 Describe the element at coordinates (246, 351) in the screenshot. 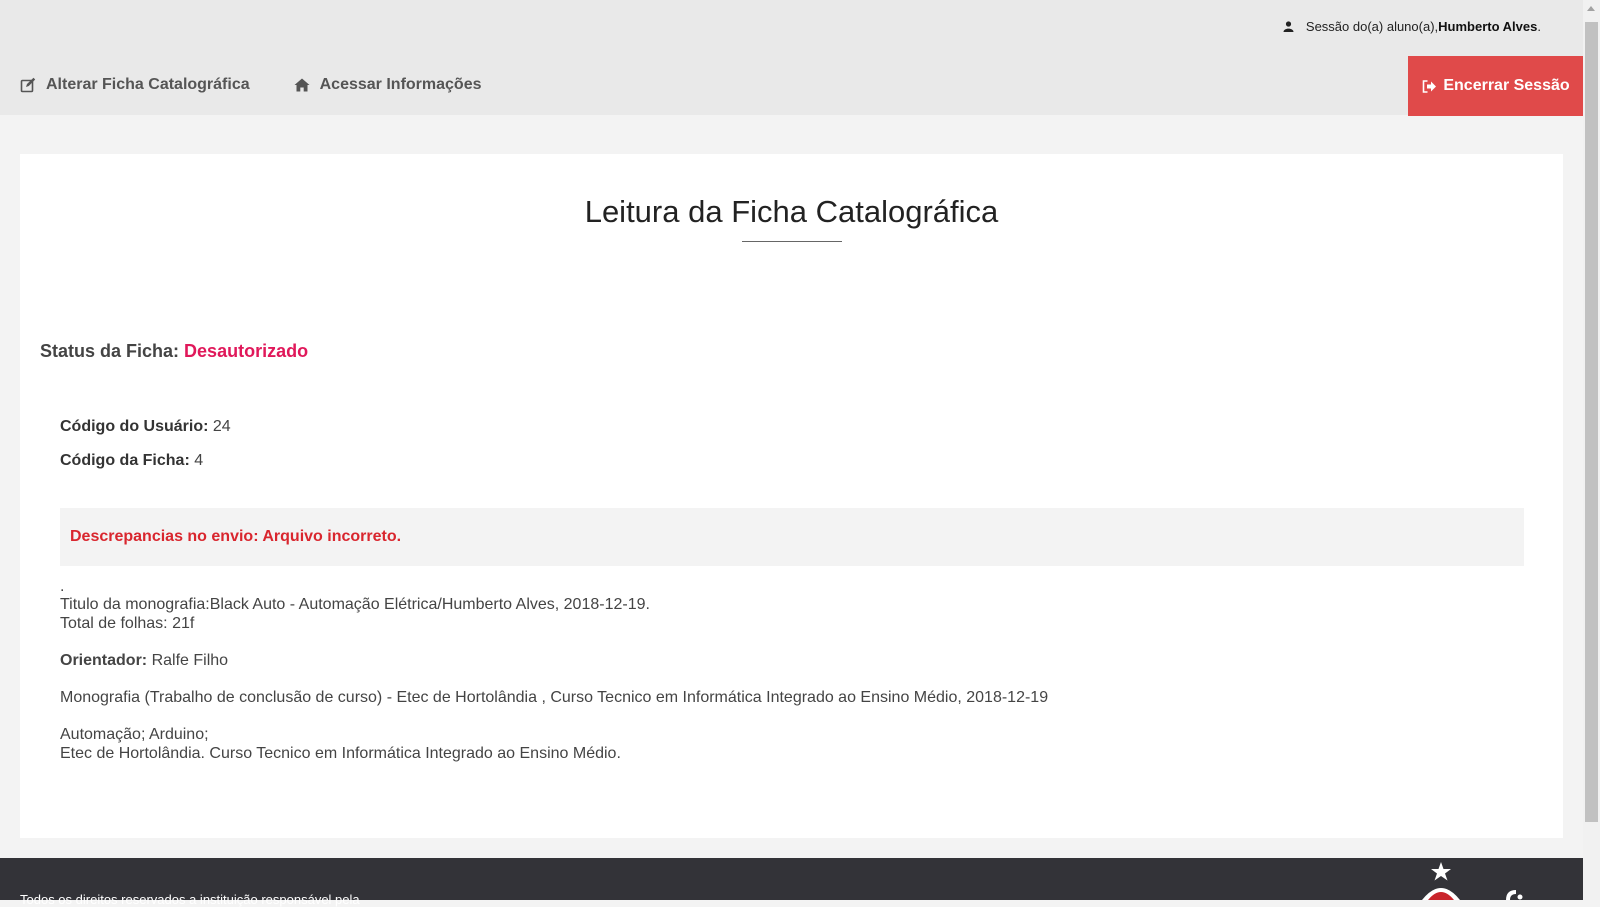

I see `status-value: Desautorizado` at that location.